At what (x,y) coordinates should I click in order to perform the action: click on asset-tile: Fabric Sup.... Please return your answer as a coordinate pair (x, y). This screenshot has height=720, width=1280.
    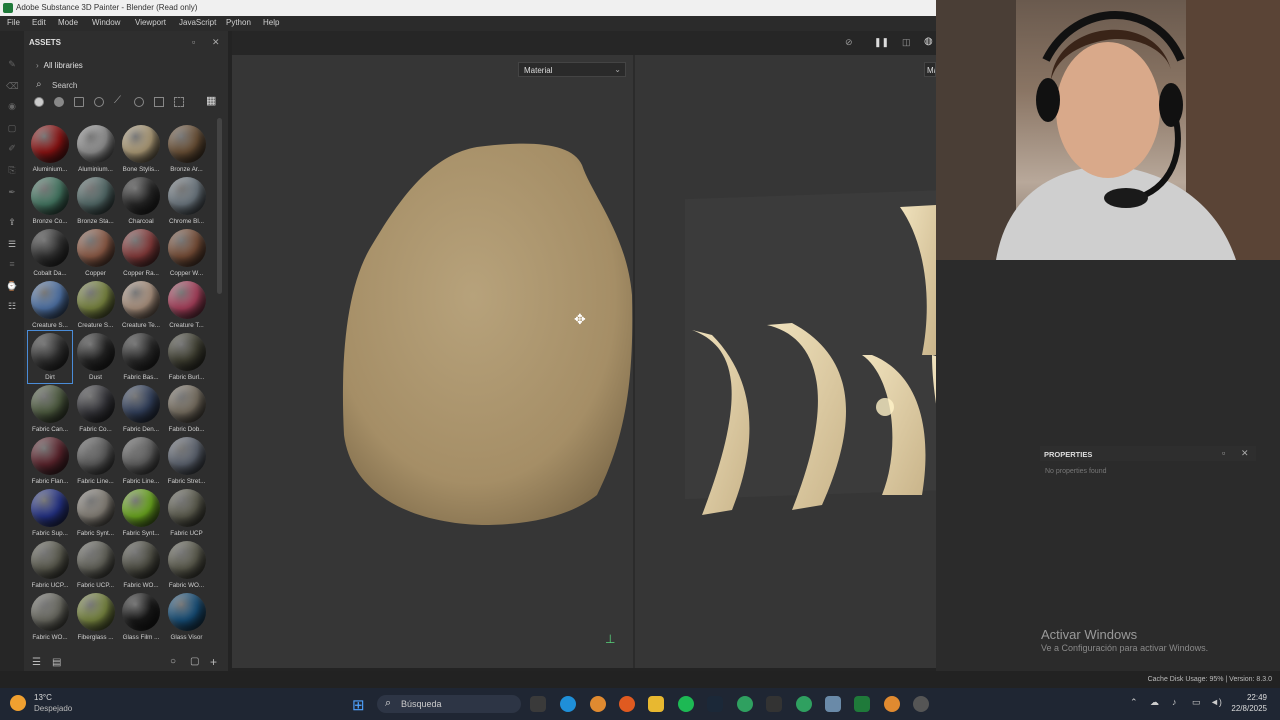
    Looking at the image, I should click on (50, 513).